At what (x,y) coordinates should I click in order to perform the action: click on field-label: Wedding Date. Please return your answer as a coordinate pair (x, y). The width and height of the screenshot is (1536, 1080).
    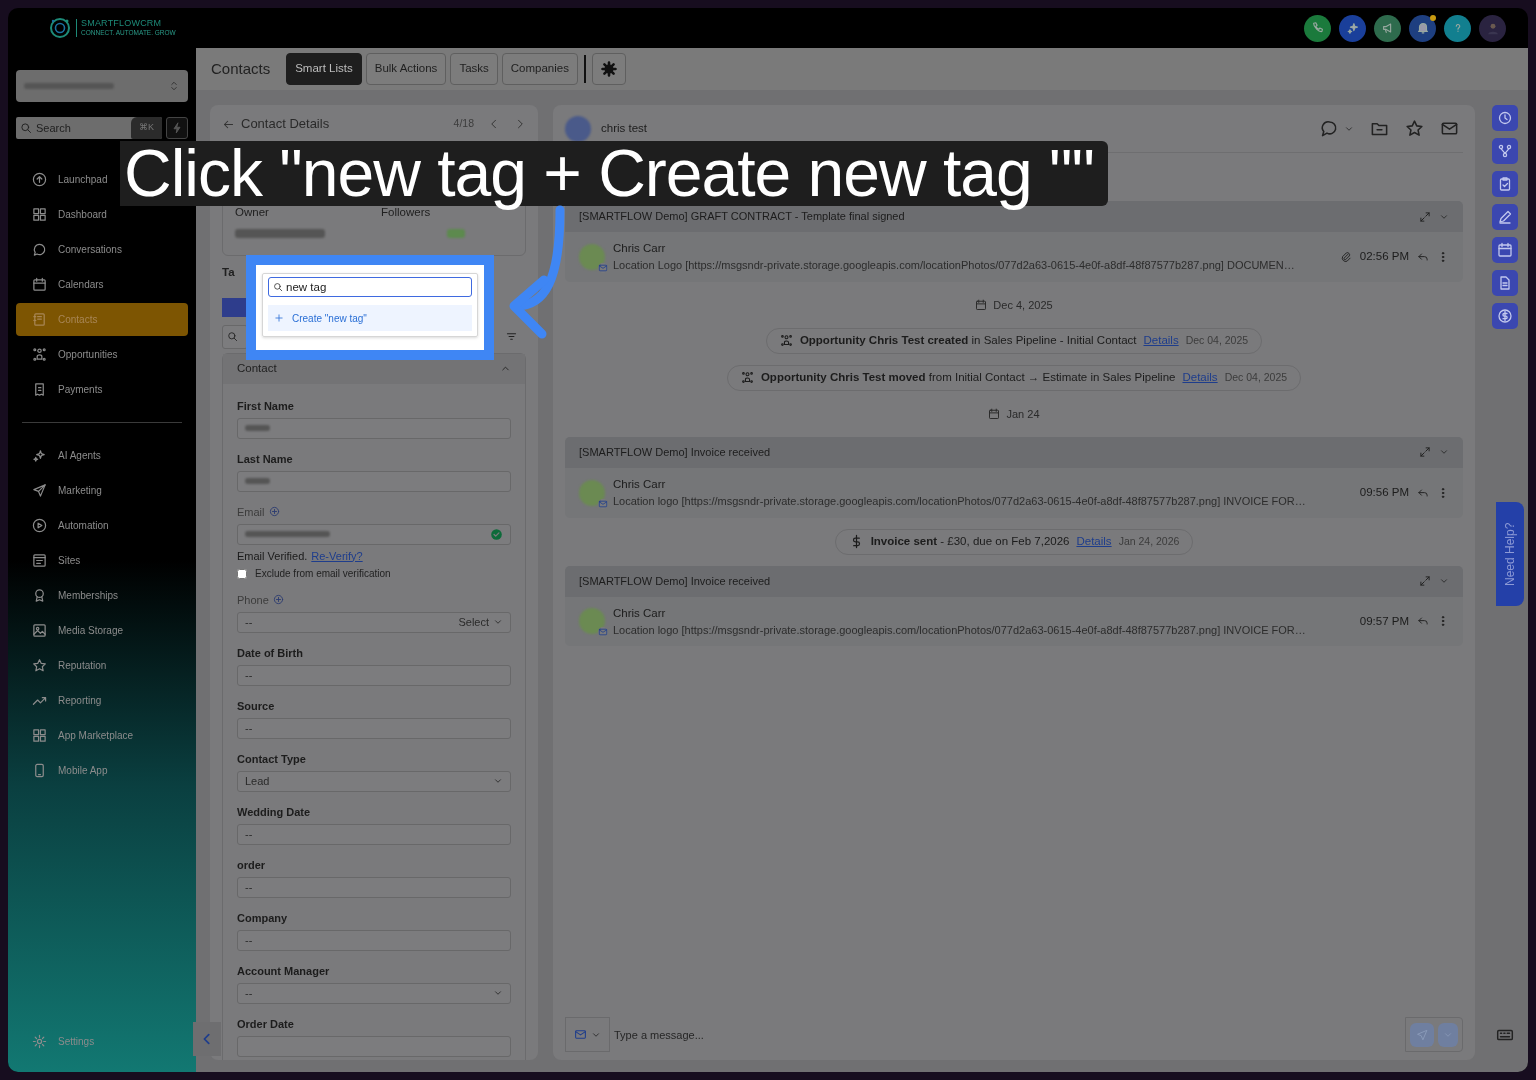
    Looking at the image, I should click on (274, 812).